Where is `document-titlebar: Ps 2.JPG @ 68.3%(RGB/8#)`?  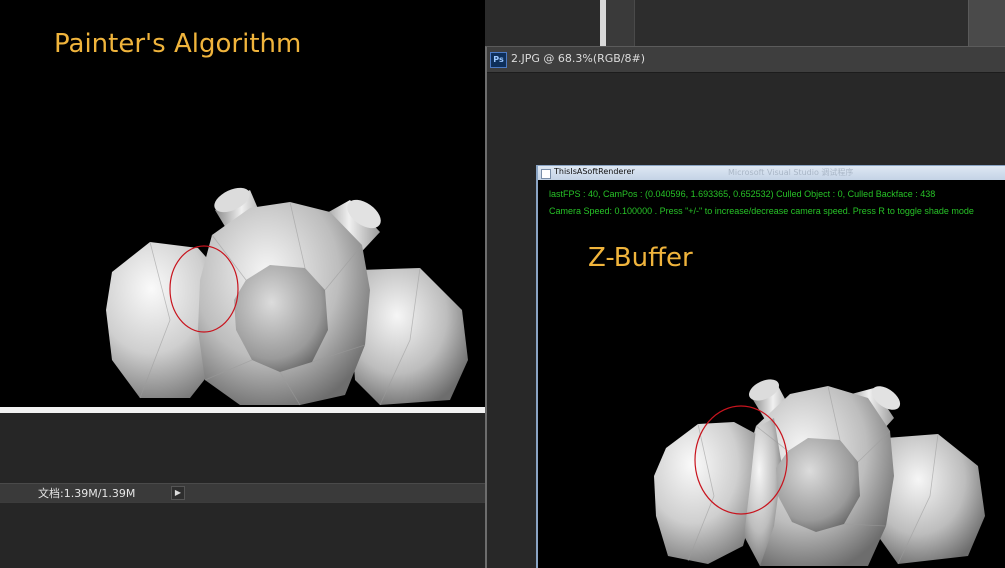
document-titlebar: Ps 2.JPG @ 68.3%(RGB/8#) is located at coordinates (746, 60).